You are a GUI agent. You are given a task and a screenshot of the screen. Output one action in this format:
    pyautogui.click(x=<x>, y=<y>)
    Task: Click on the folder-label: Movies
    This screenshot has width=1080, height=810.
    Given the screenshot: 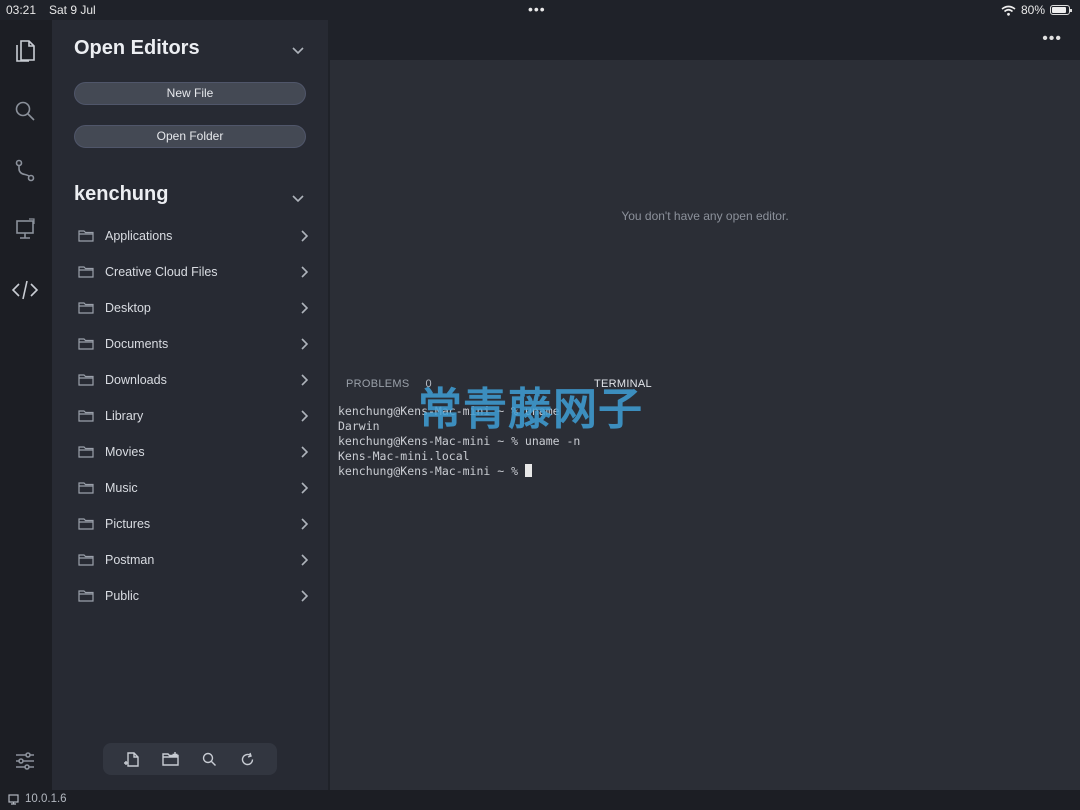 What is the action you would take?
    pyautogui.click(x=125, y=452)
    